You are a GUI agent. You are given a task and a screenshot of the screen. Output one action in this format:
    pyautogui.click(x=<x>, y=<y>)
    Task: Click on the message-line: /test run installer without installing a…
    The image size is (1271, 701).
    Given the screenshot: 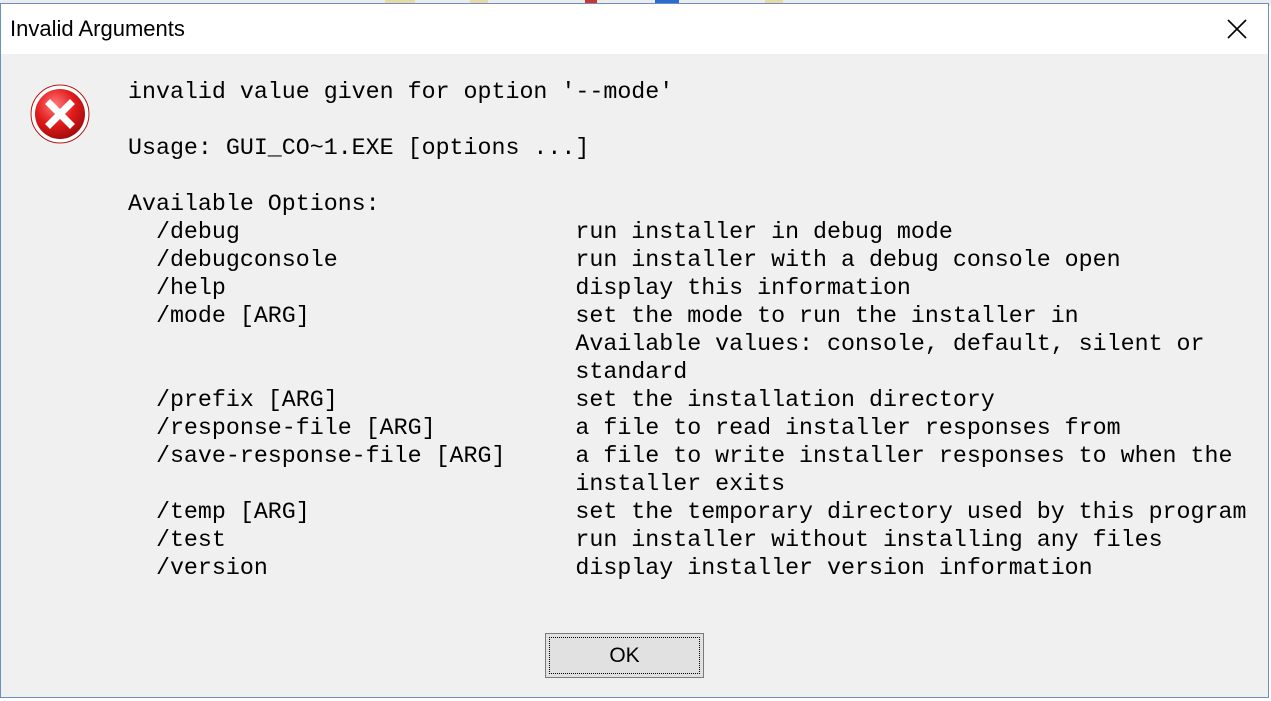 What is the action you would take?
    pyautogui.click(x=645, y=540)
    